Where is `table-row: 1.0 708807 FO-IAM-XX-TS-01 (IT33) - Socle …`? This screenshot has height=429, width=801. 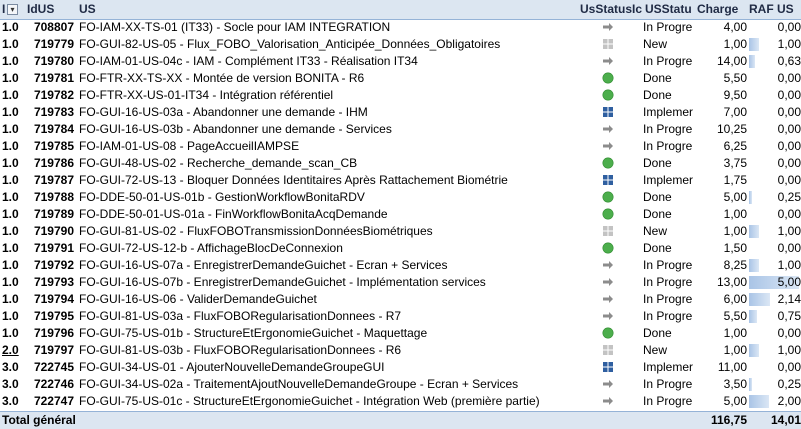 table-row: 1.0 708807 FO-IAM-XX-TS-01 (IT33) - Socle … is located at coordinates (400, 27).